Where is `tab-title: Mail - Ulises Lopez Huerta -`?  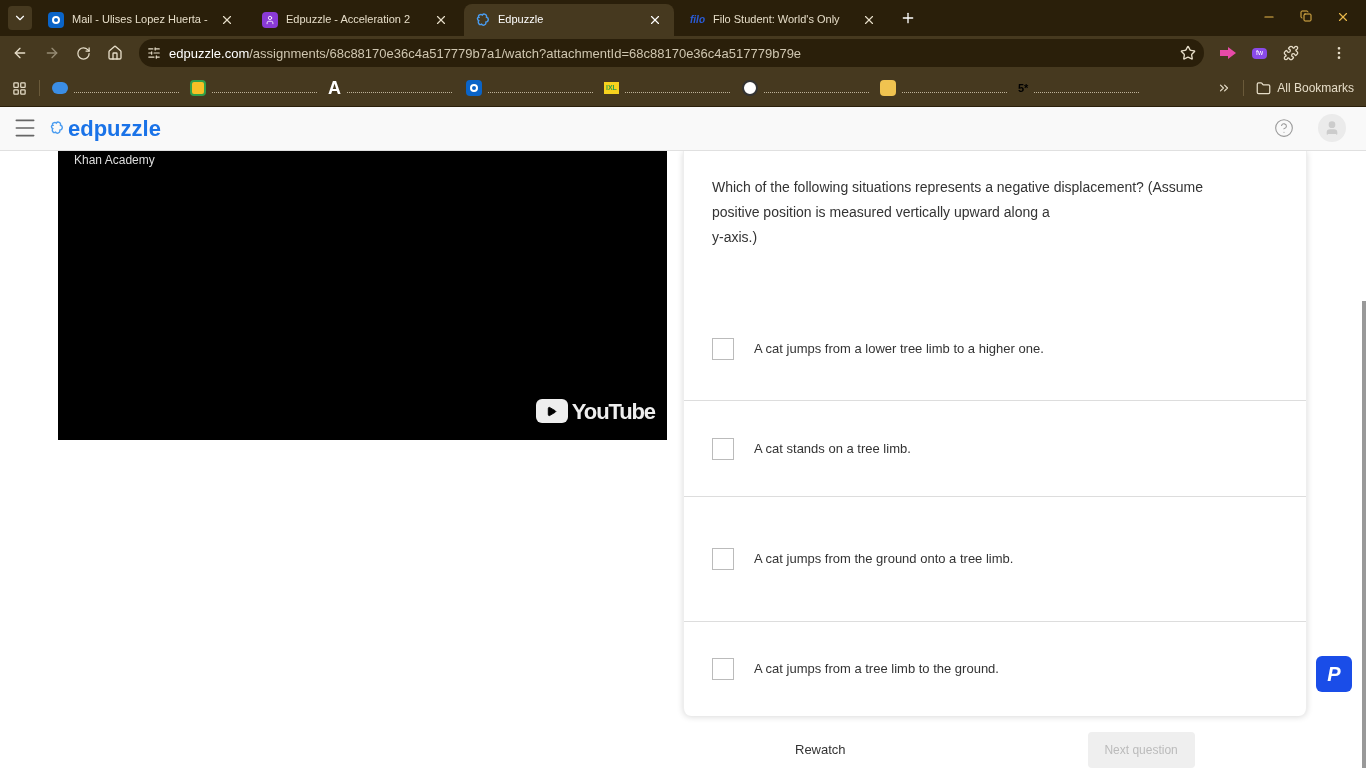 tab-title: Mail - Ulises Lopez Huerta - is located at coordinates (140, 19).